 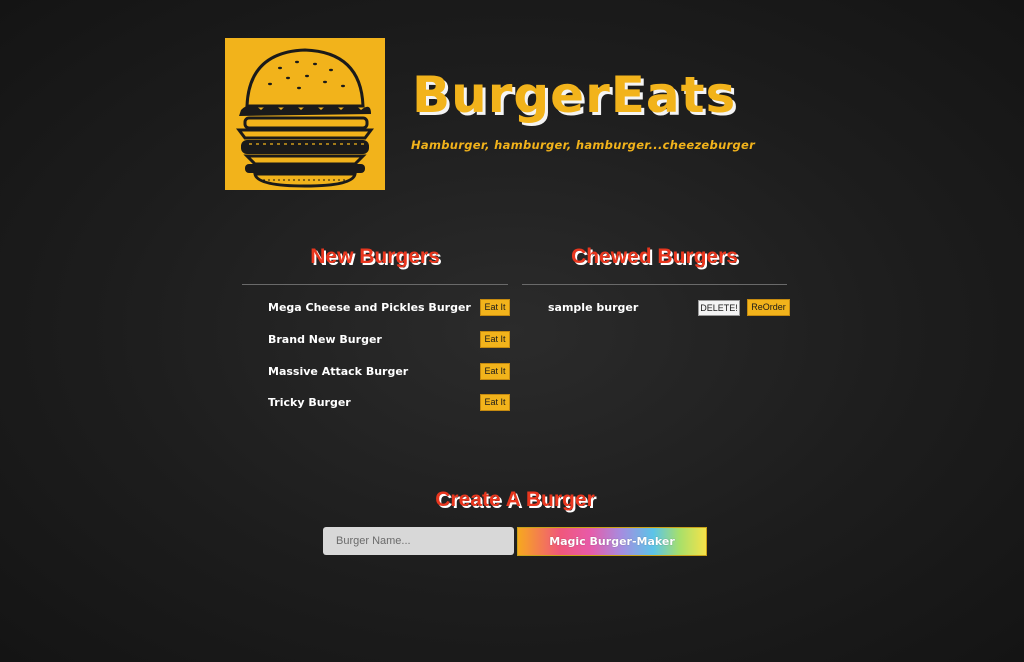 I want to click on magic-burger-maker-button: Magic Burger-Maker, so click(x=612, y=541).